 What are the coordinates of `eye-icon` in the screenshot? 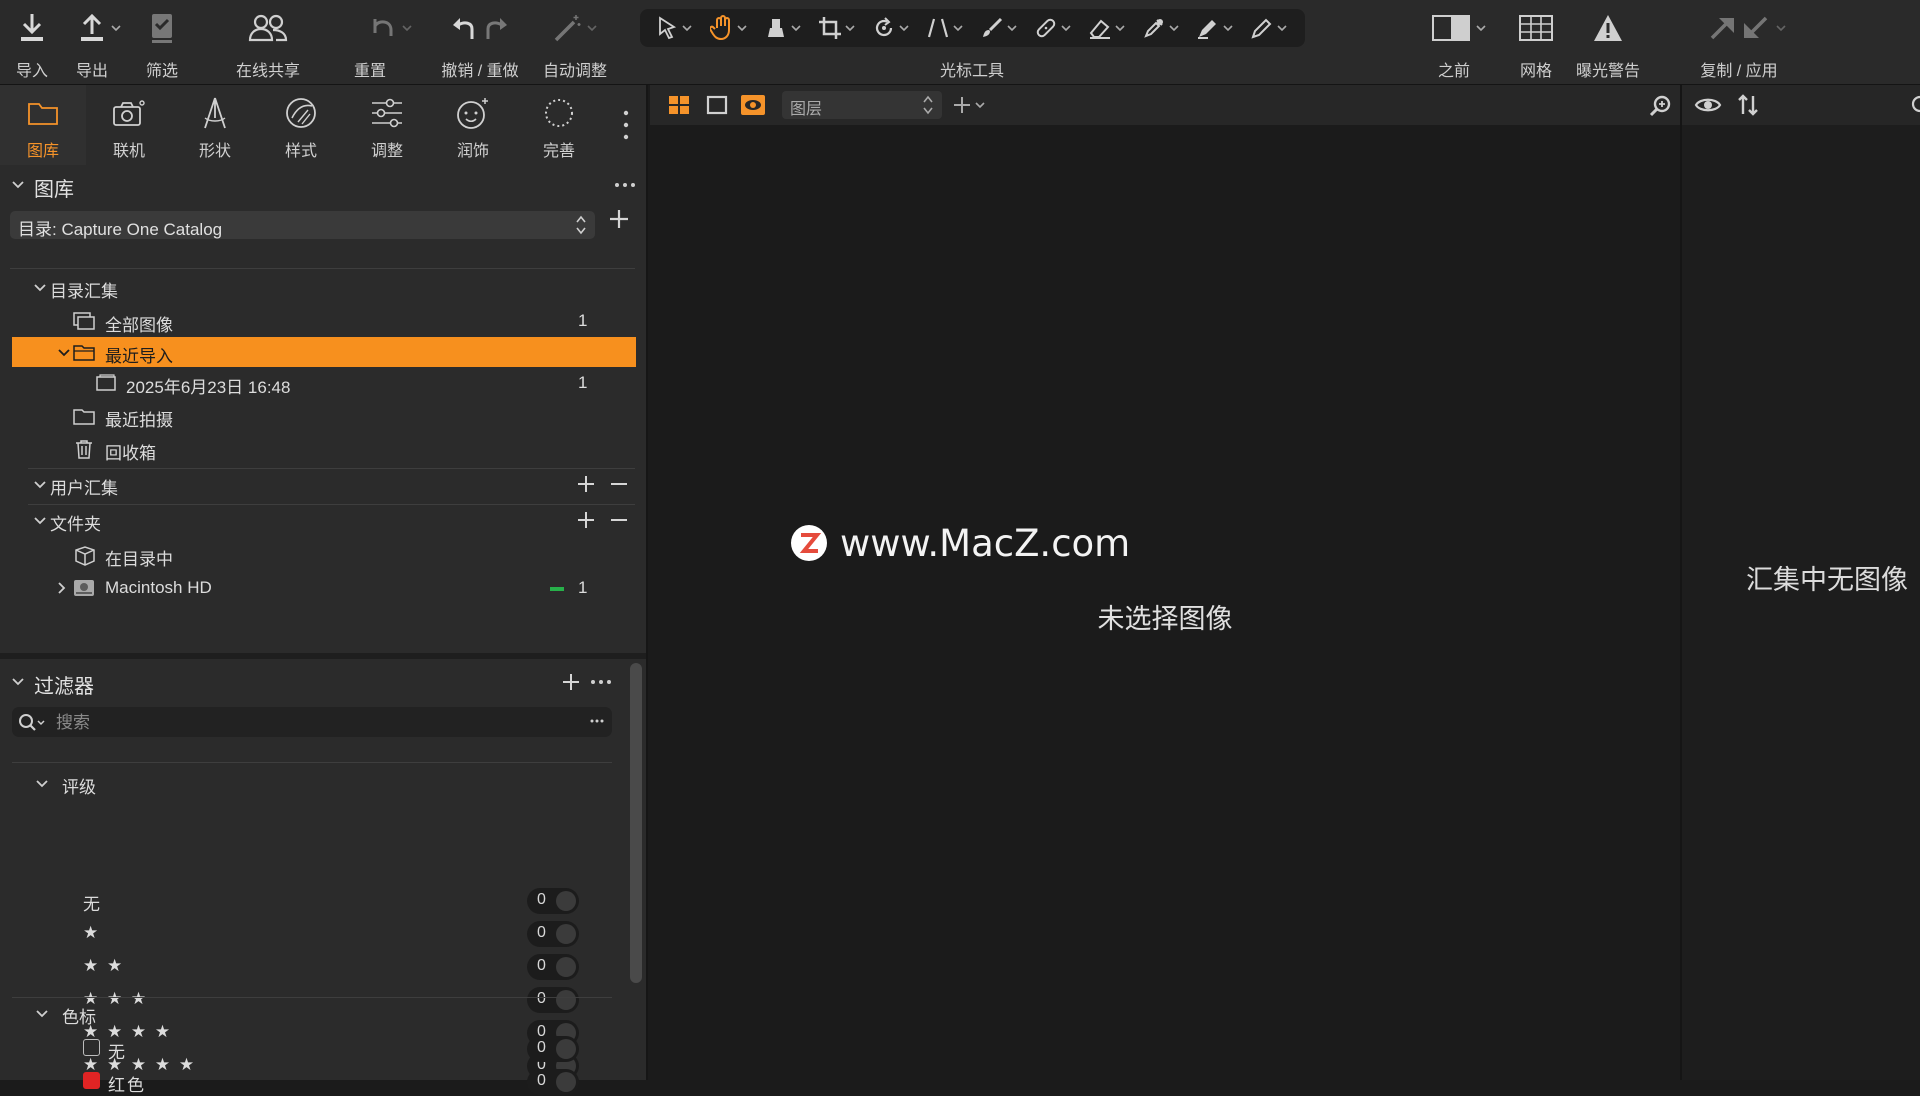 It's located at (1708, 105).